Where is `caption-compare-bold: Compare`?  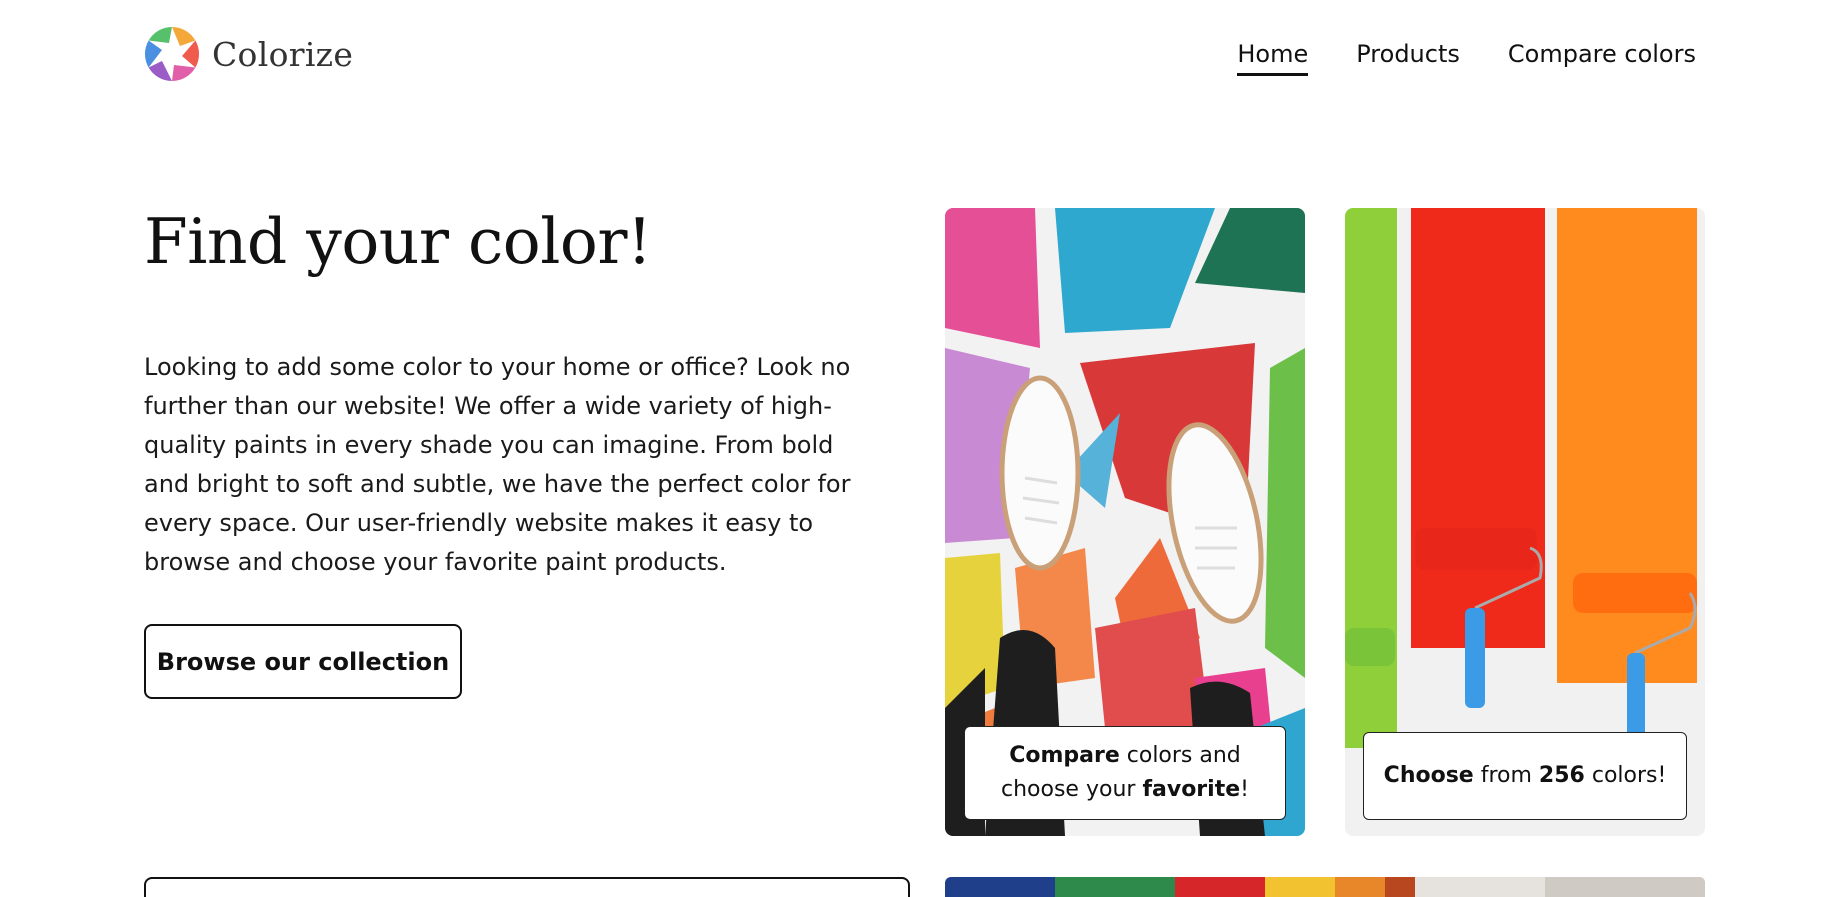
caption-compare-bold: Compare is located at coordinates (1064, 755).